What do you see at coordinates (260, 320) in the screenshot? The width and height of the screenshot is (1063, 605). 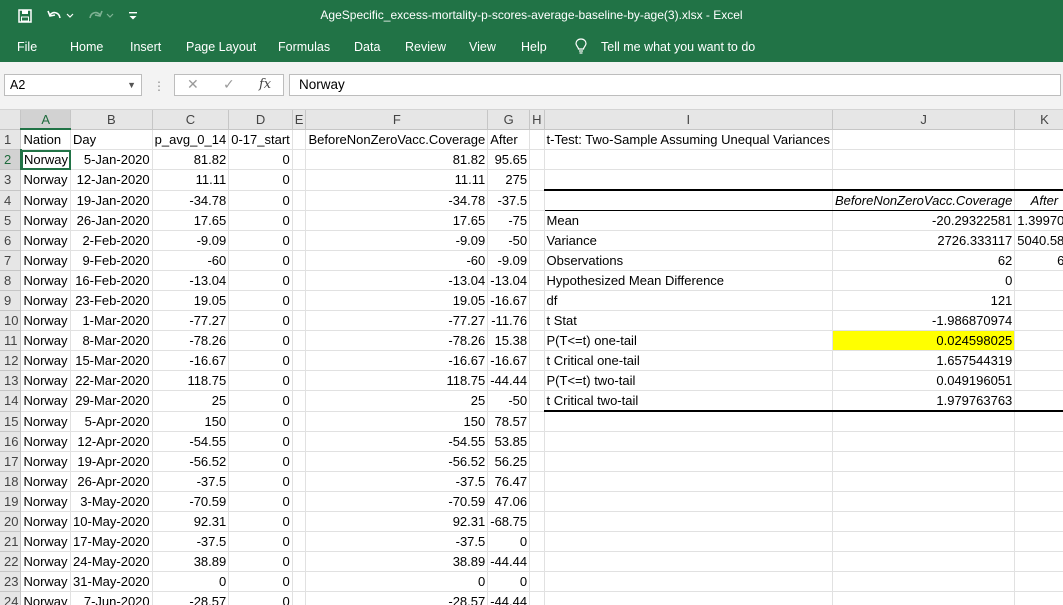 I see `cell-d10: 0` at bounding box center [260, 320].